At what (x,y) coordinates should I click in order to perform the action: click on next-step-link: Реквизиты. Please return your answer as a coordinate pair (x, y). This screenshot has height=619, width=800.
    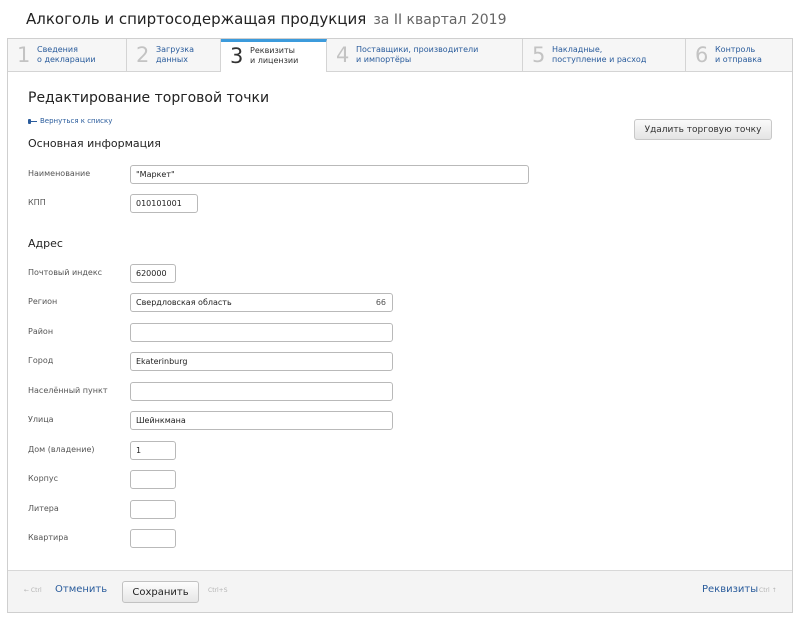
    Looking at the image, I should click on (730, 589).